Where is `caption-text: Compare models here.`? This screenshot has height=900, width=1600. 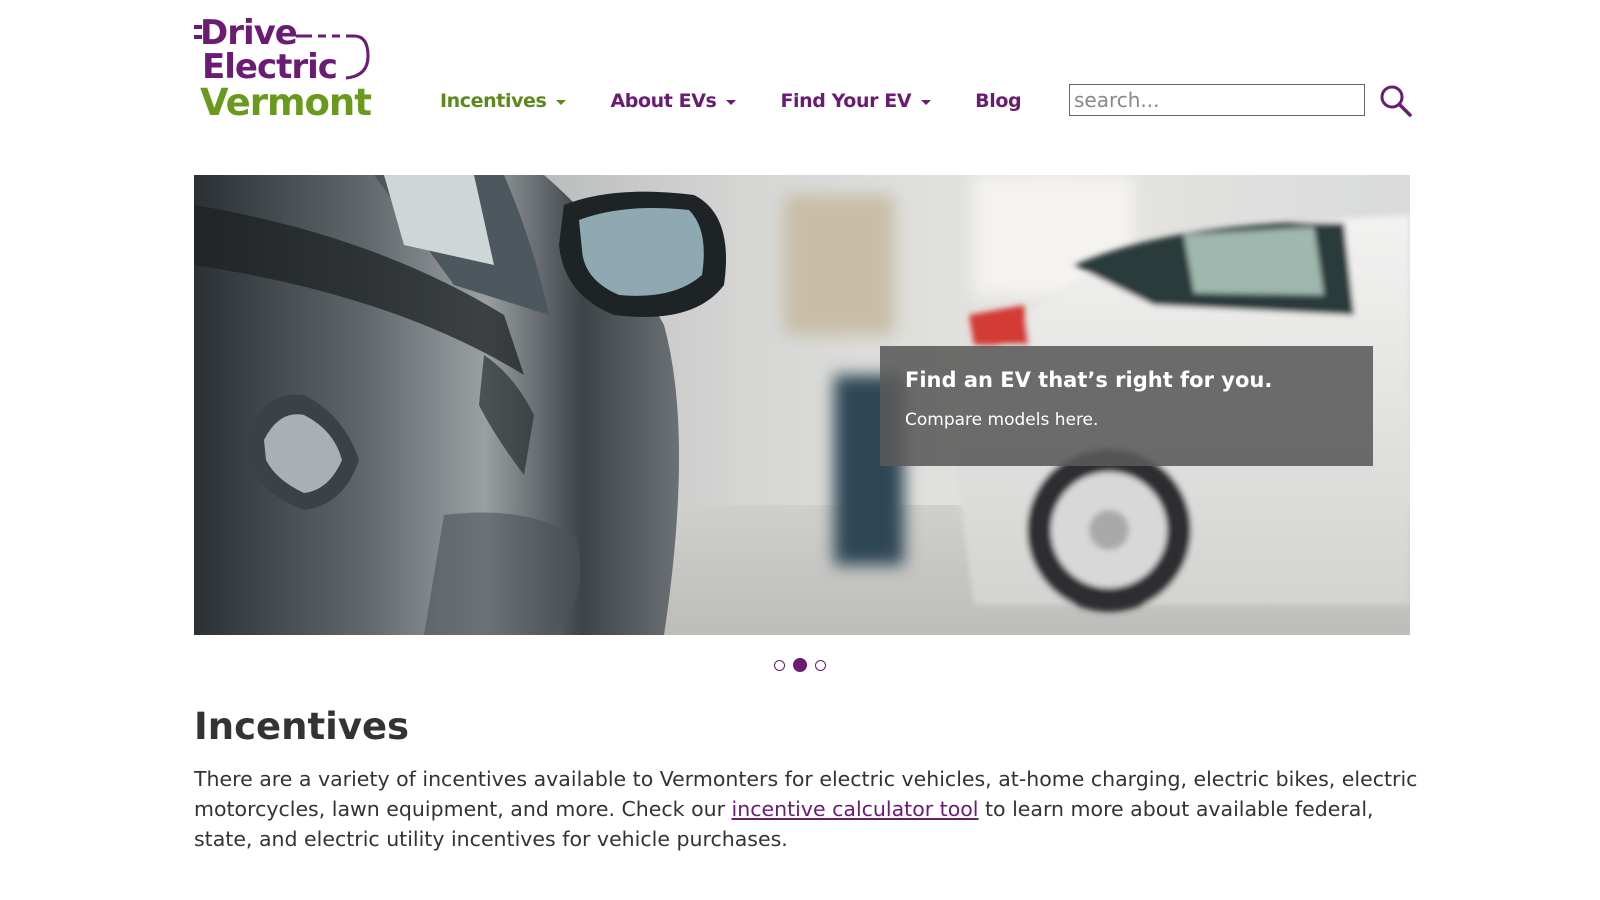
caption-text: Compare models here. is located at coordinates (1002, 420).